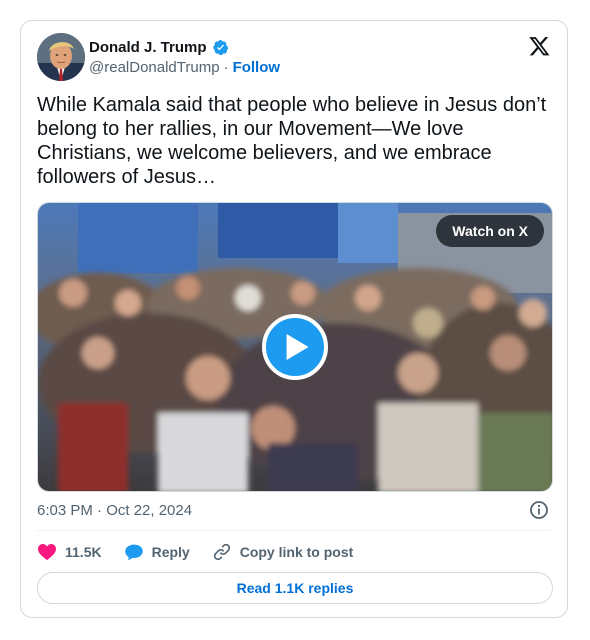 This screenshot has height=640, width=590. What do you see at coordinates (257, 67) in the screenshot?
I see `follow-button: Follow` at bounding box center [257, 67].